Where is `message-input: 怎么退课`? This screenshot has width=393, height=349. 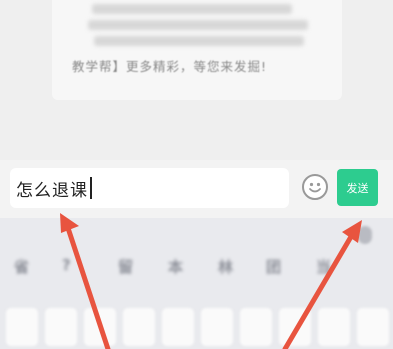
message-input: 怎么退课 is located at coordinates (149, 188).